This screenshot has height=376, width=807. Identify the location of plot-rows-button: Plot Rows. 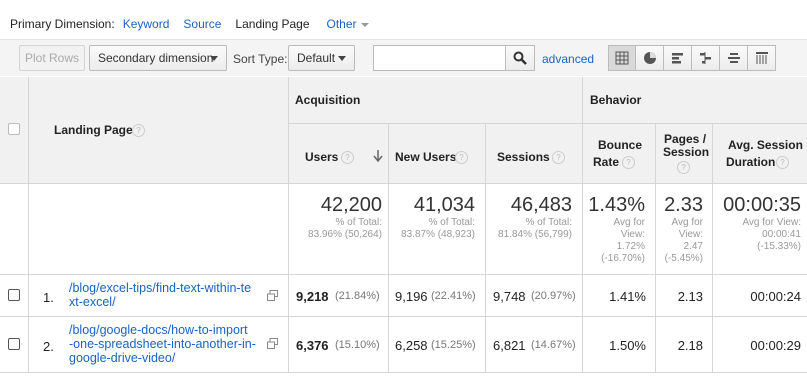
(52, 58).